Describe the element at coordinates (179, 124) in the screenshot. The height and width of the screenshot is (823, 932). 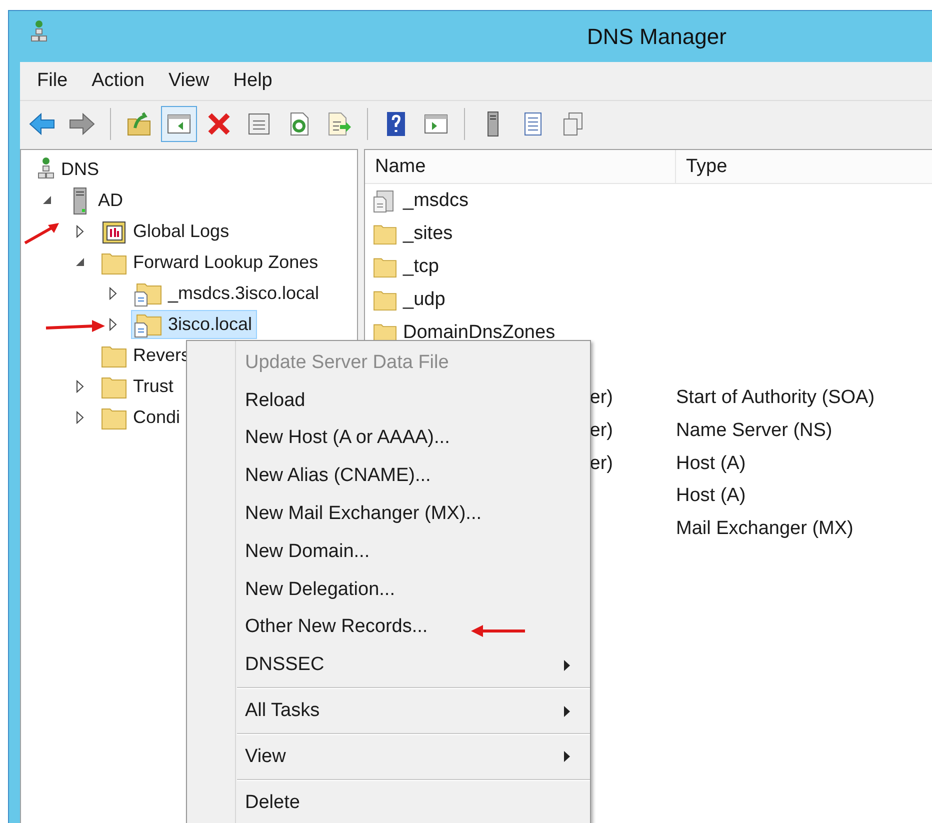
I see `show-tree-button` at that location.